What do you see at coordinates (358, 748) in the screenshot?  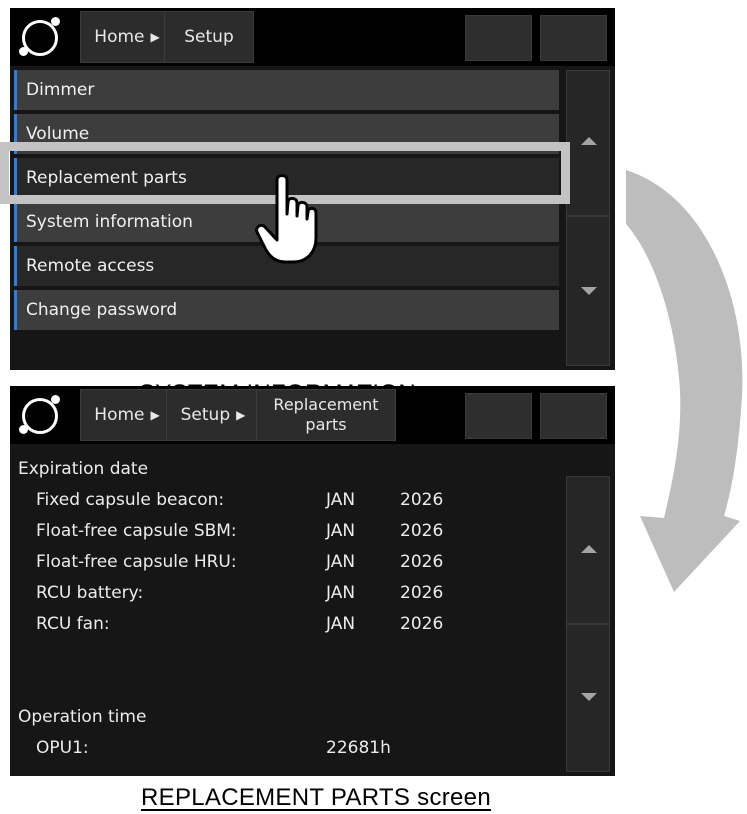 I see `operation-value: 22681h` at bounding box center [358, 748].